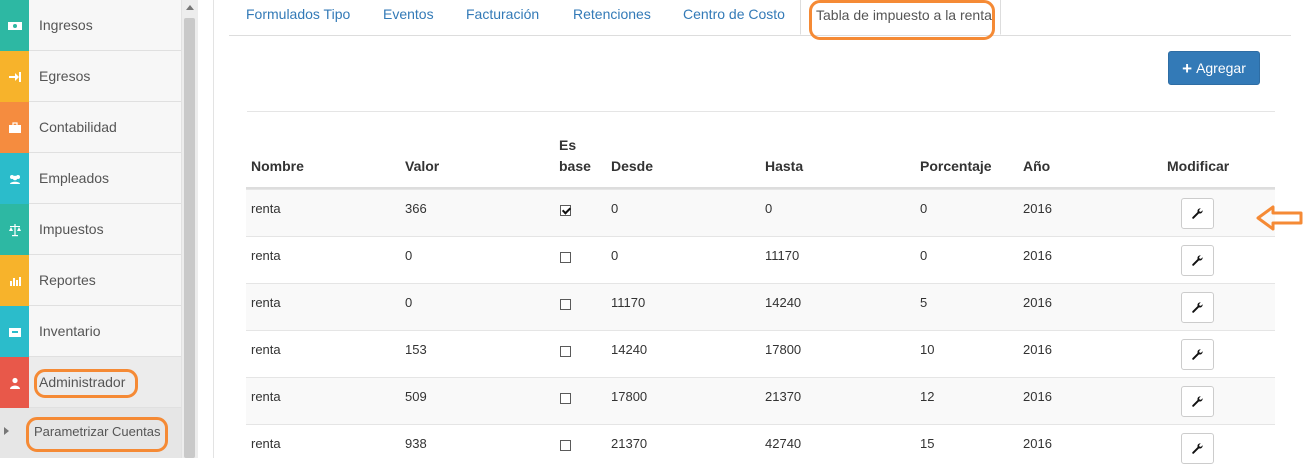 This screenshot has width=1311, height=471. Describe the element at coordinates (1198, 166) in the screenshot. I see `header-modificar: Modificar` at that location.